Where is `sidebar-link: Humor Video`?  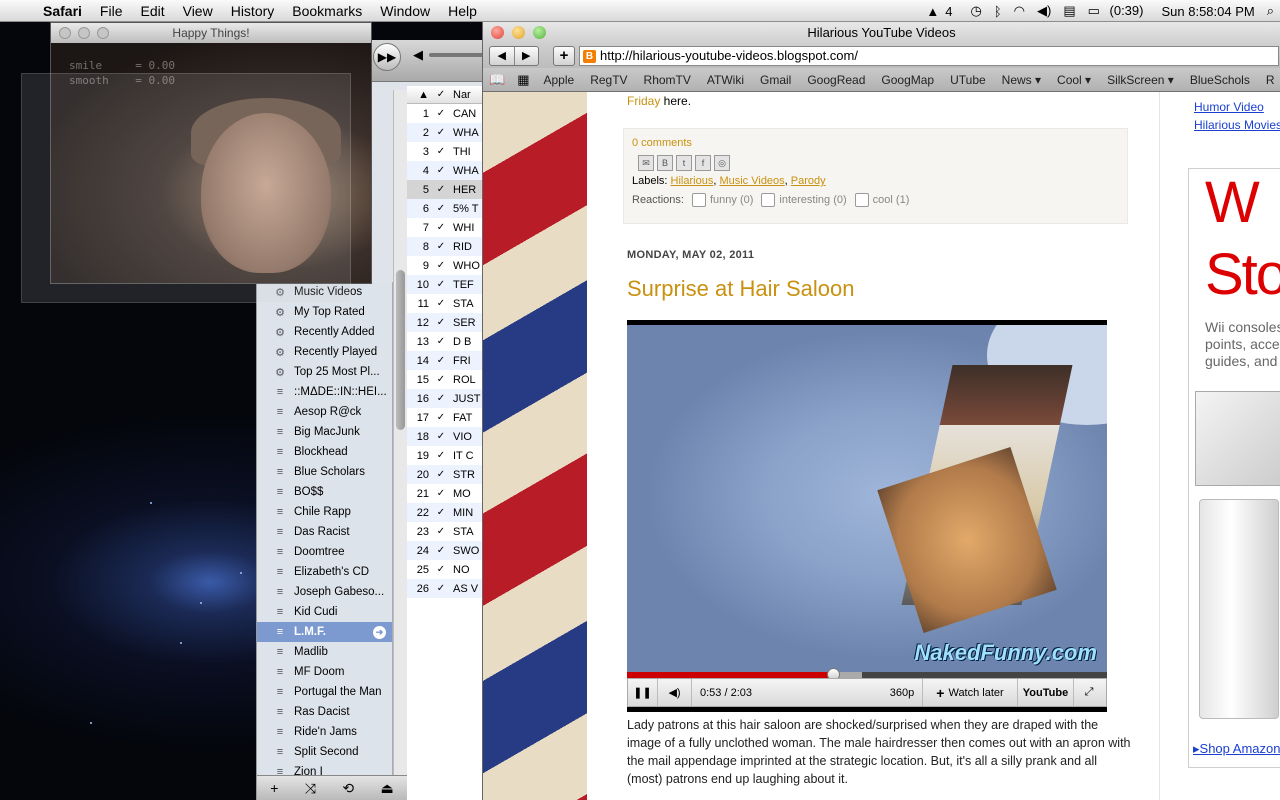 sidebar-link: Humor Video is located at coordinates (1229, 107).